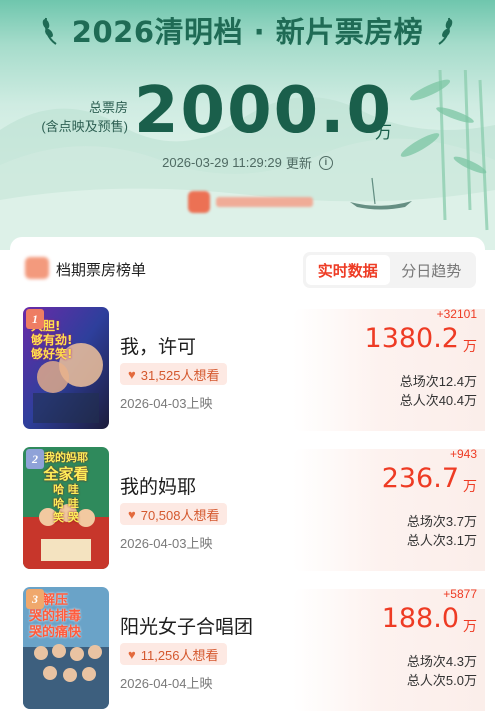 Image resolution: width=495 pixels, height=720 pixels. I want to click on rank-badge: 1, so click(35, 319).